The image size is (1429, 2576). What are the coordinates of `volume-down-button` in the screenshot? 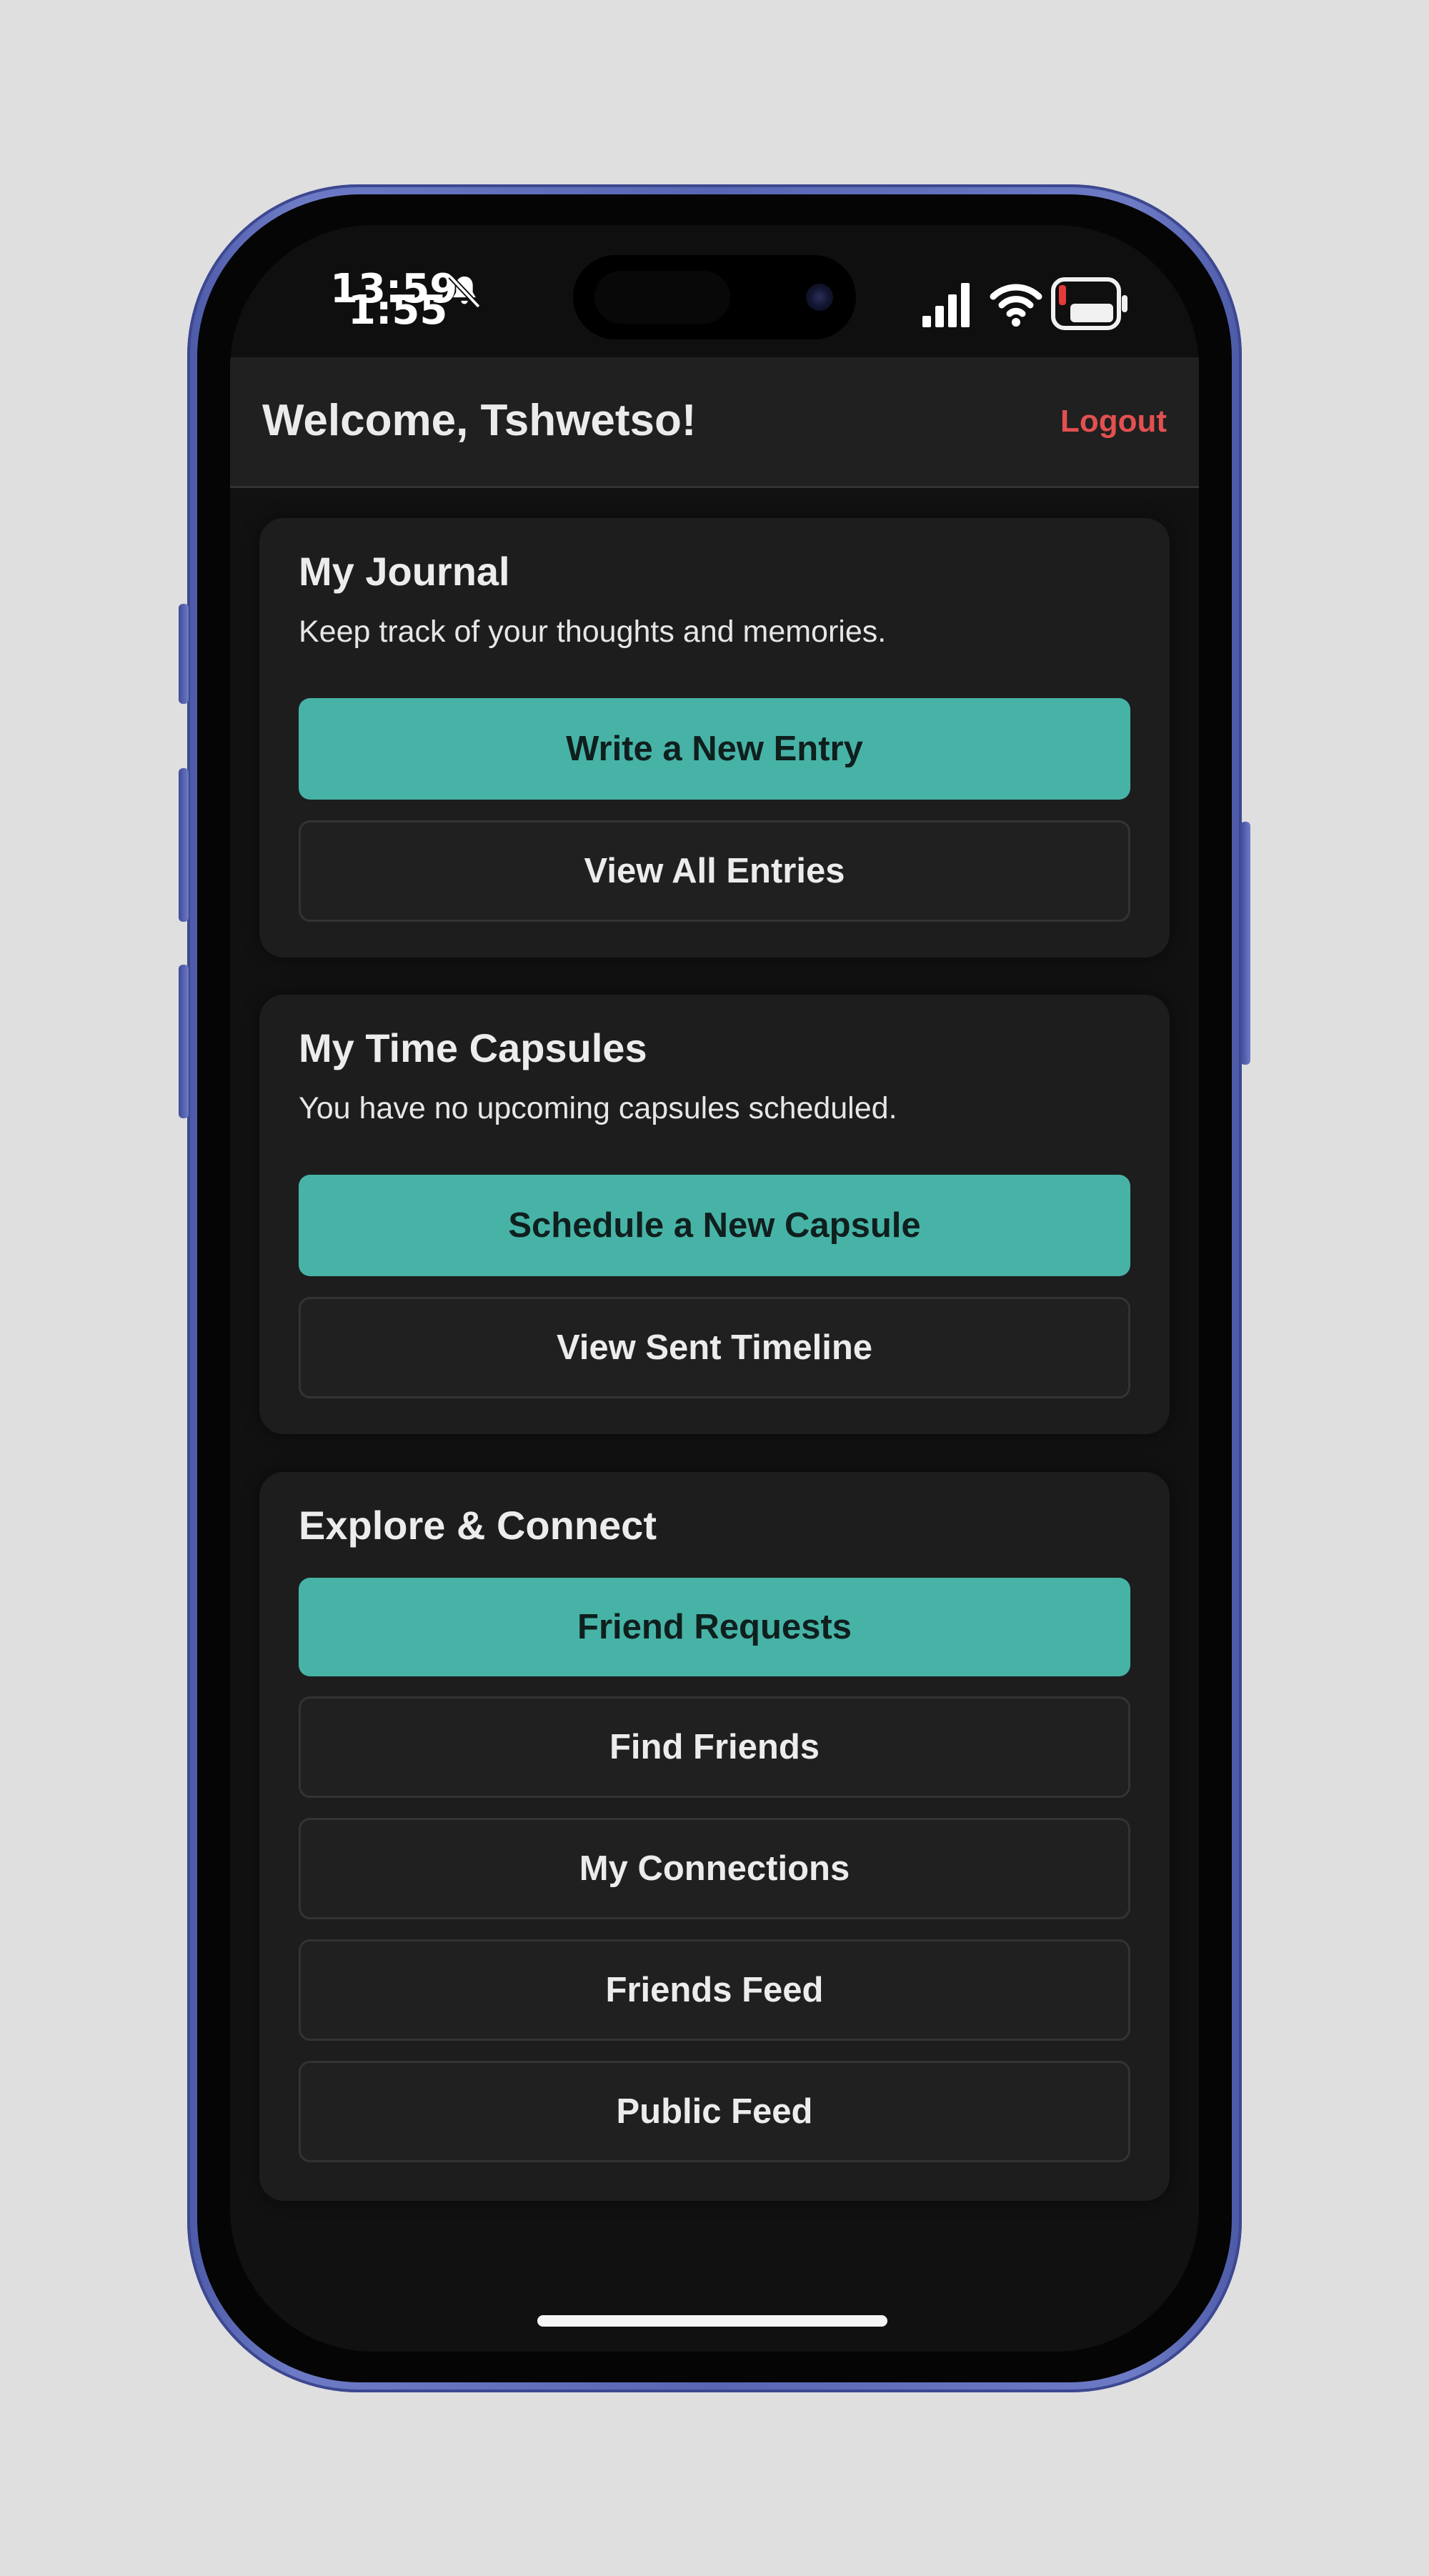 It's located at (184, 1041).